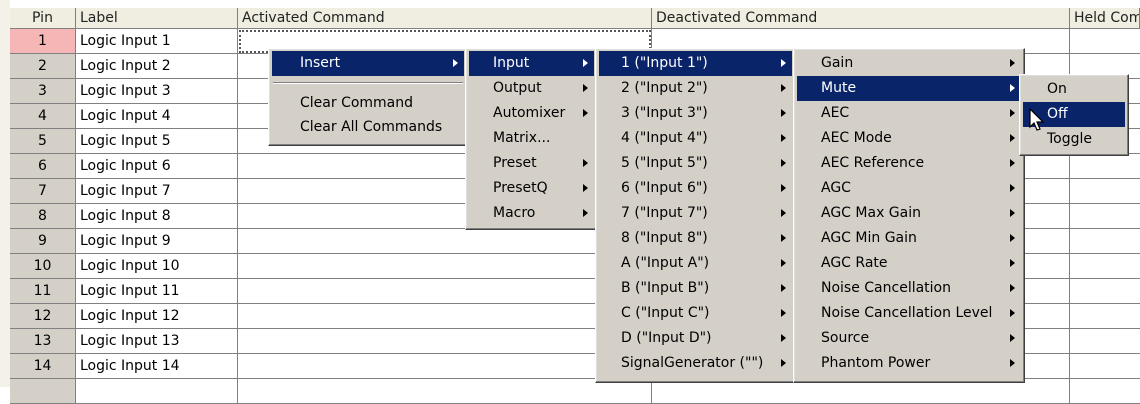 The height and width of the screenshot is (404, 1140). What do you see at coordinates (695, 363) in the screenshot?
I see `menu-item-signal-generator: SignalGenerator ("")` at bounding box center [695, 363].